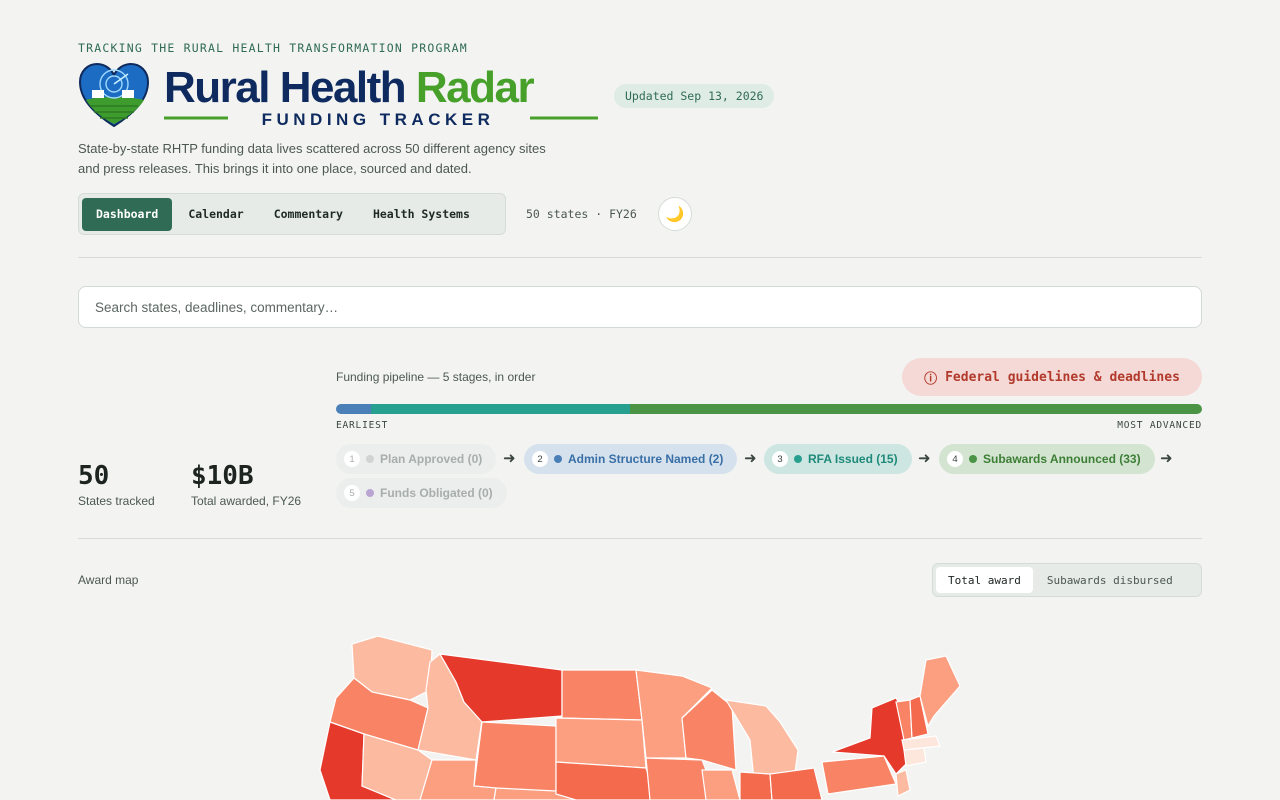 This screenshot has height=800, width=1280. I want to click on stage-number: 3, so click(780, 459).